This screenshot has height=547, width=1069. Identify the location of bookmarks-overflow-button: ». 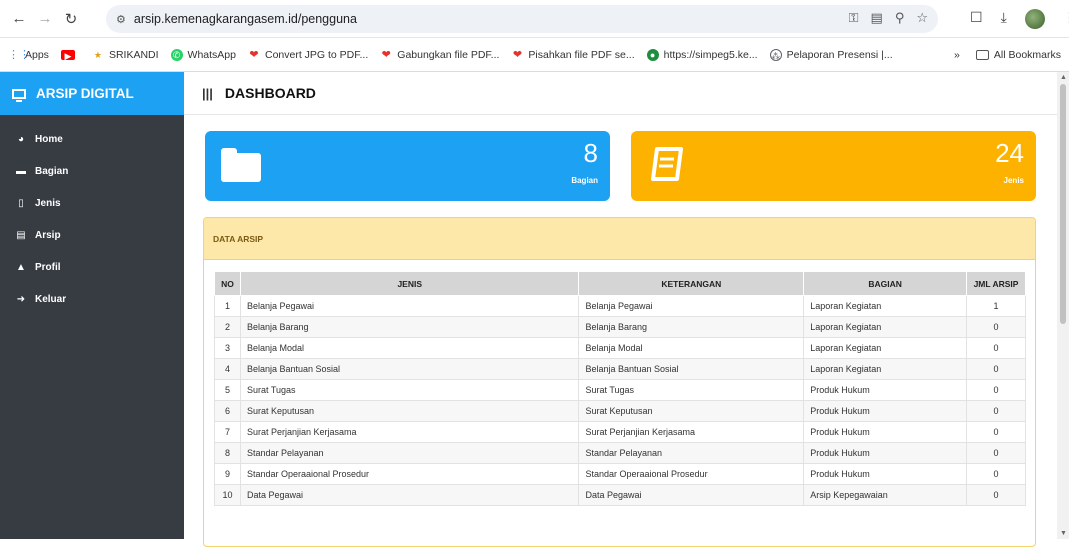
(957, 55).